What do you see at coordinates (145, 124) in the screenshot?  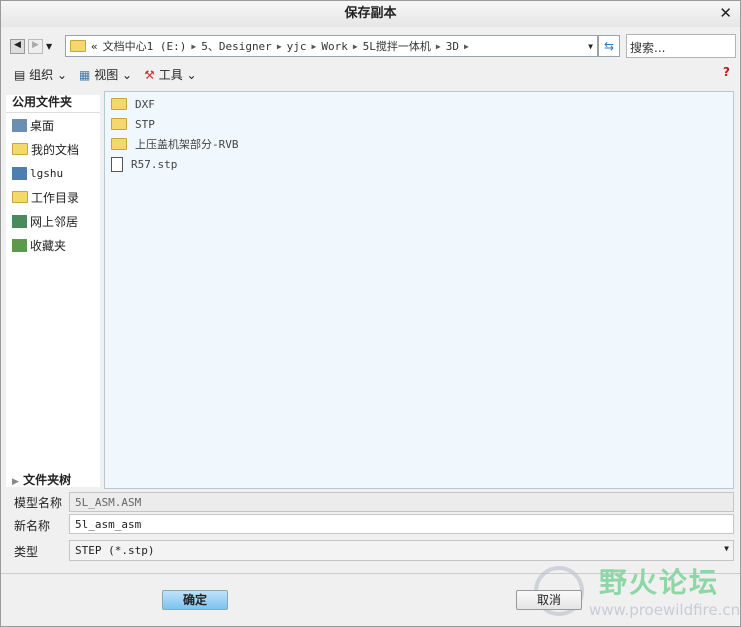 I see `file-name: STP` at bounding box center [145, 124].